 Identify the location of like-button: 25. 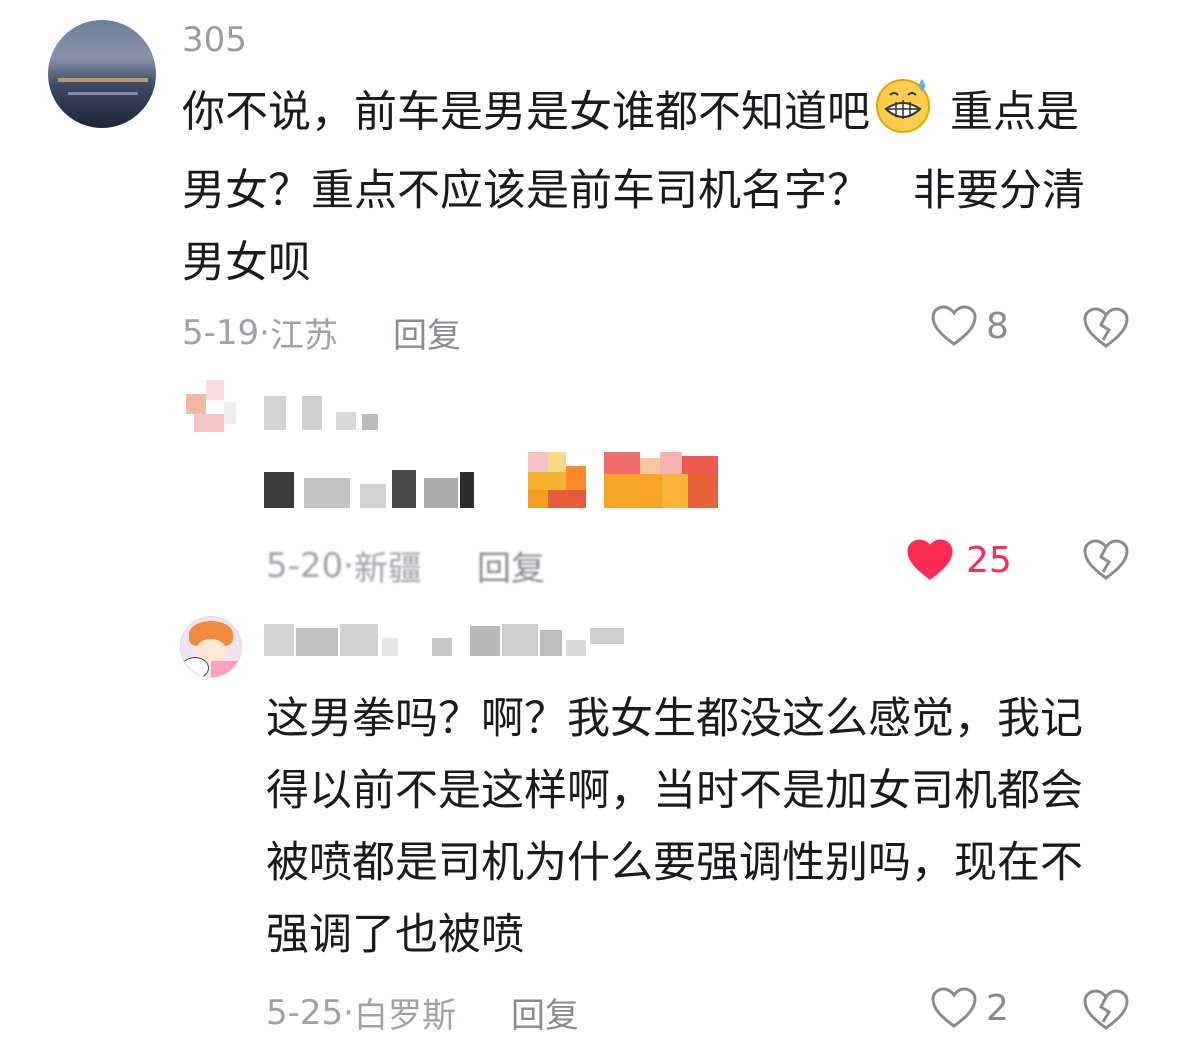
(959, 560).